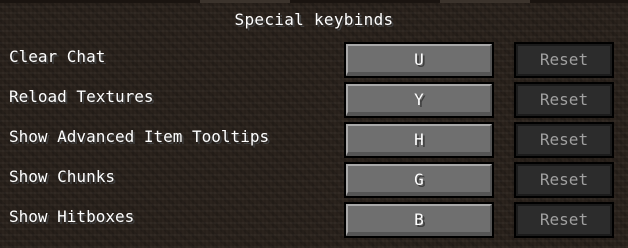 Image resolution: width=628 pixels, height=248 pixels. I want to click on reset-button-reload-textures: Reset, so click(564, 100).